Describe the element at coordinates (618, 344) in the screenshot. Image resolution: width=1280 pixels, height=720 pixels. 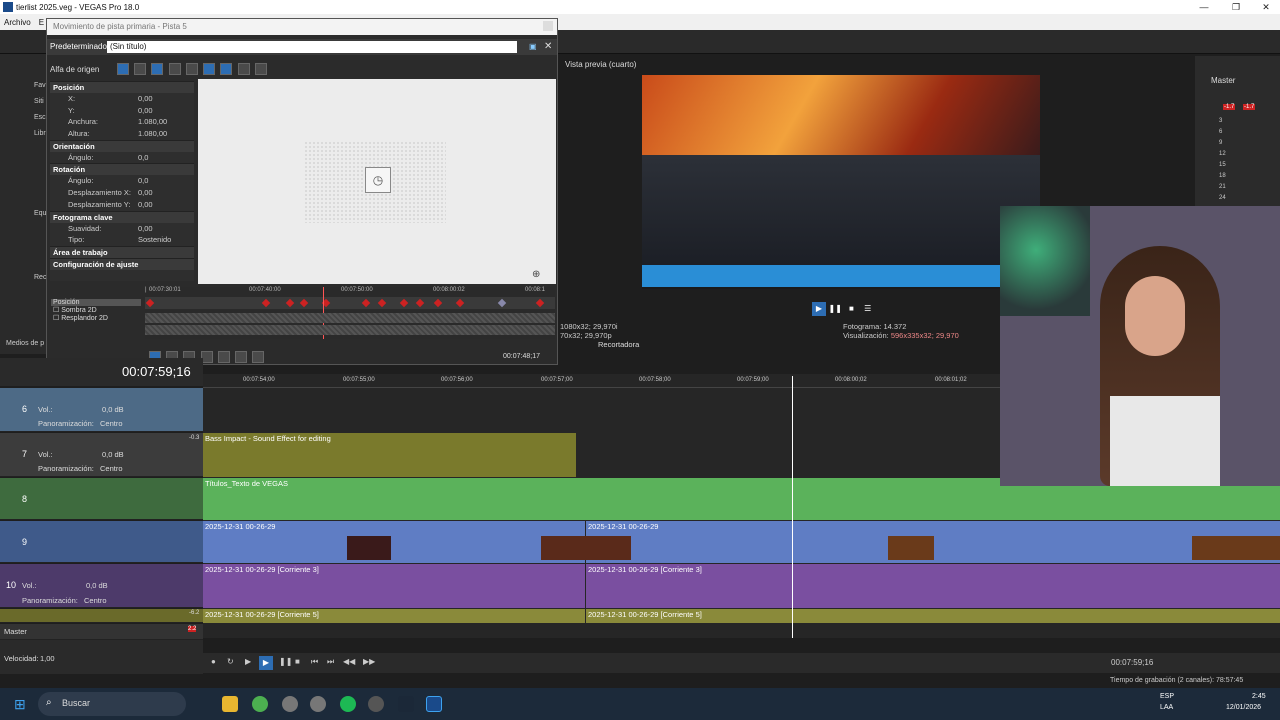
I see `trimmer-tab: Recortadora` at that location.